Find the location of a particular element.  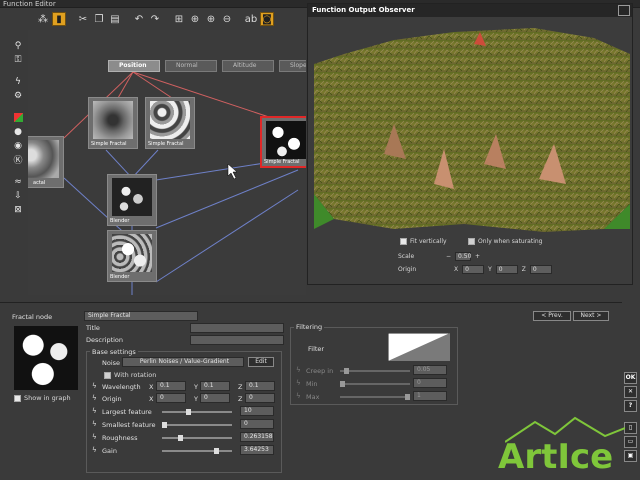

max-field: 1 is located at coordinates (430, 396).